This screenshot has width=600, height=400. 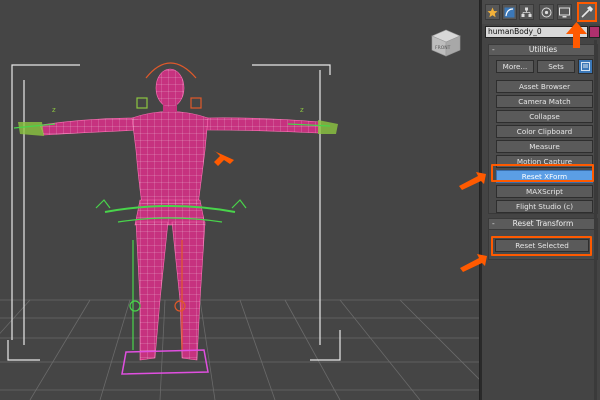 What do you see at coordinates (595, 220) in the screenshot?
I see `panel-scrollbar` at bounding box center [595, 220].